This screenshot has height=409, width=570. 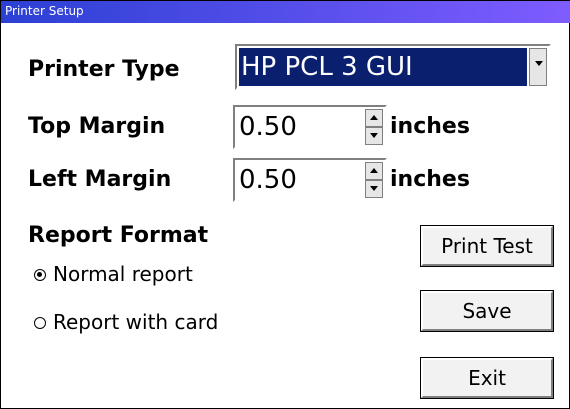 I want to click on title-bar: Printer Setup, so click(x=285, y=12).